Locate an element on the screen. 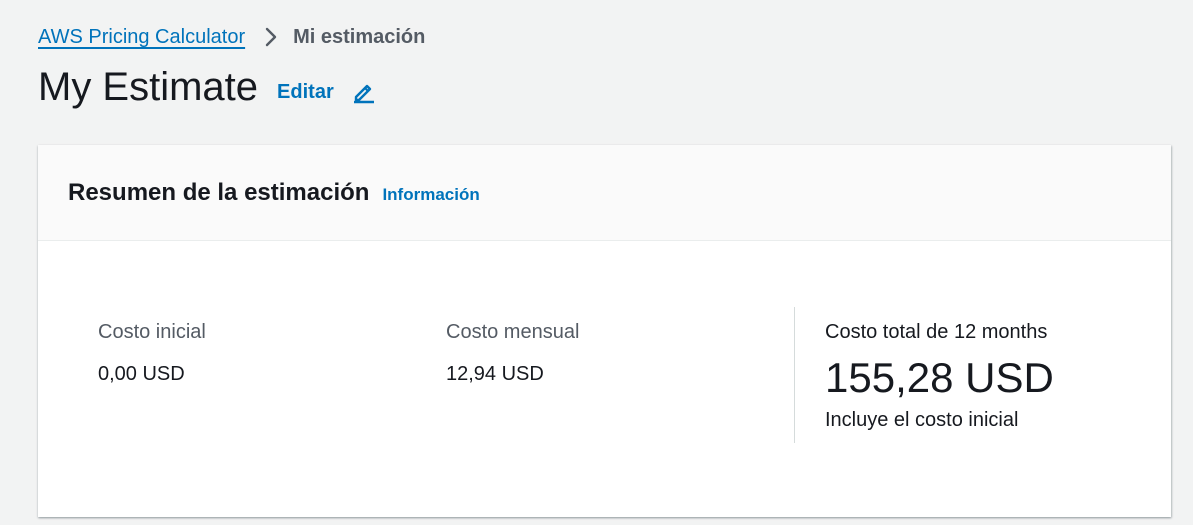  breadcrumb: AWS Pricing Calculator Mi estimación is located at coordinates (231, 37).